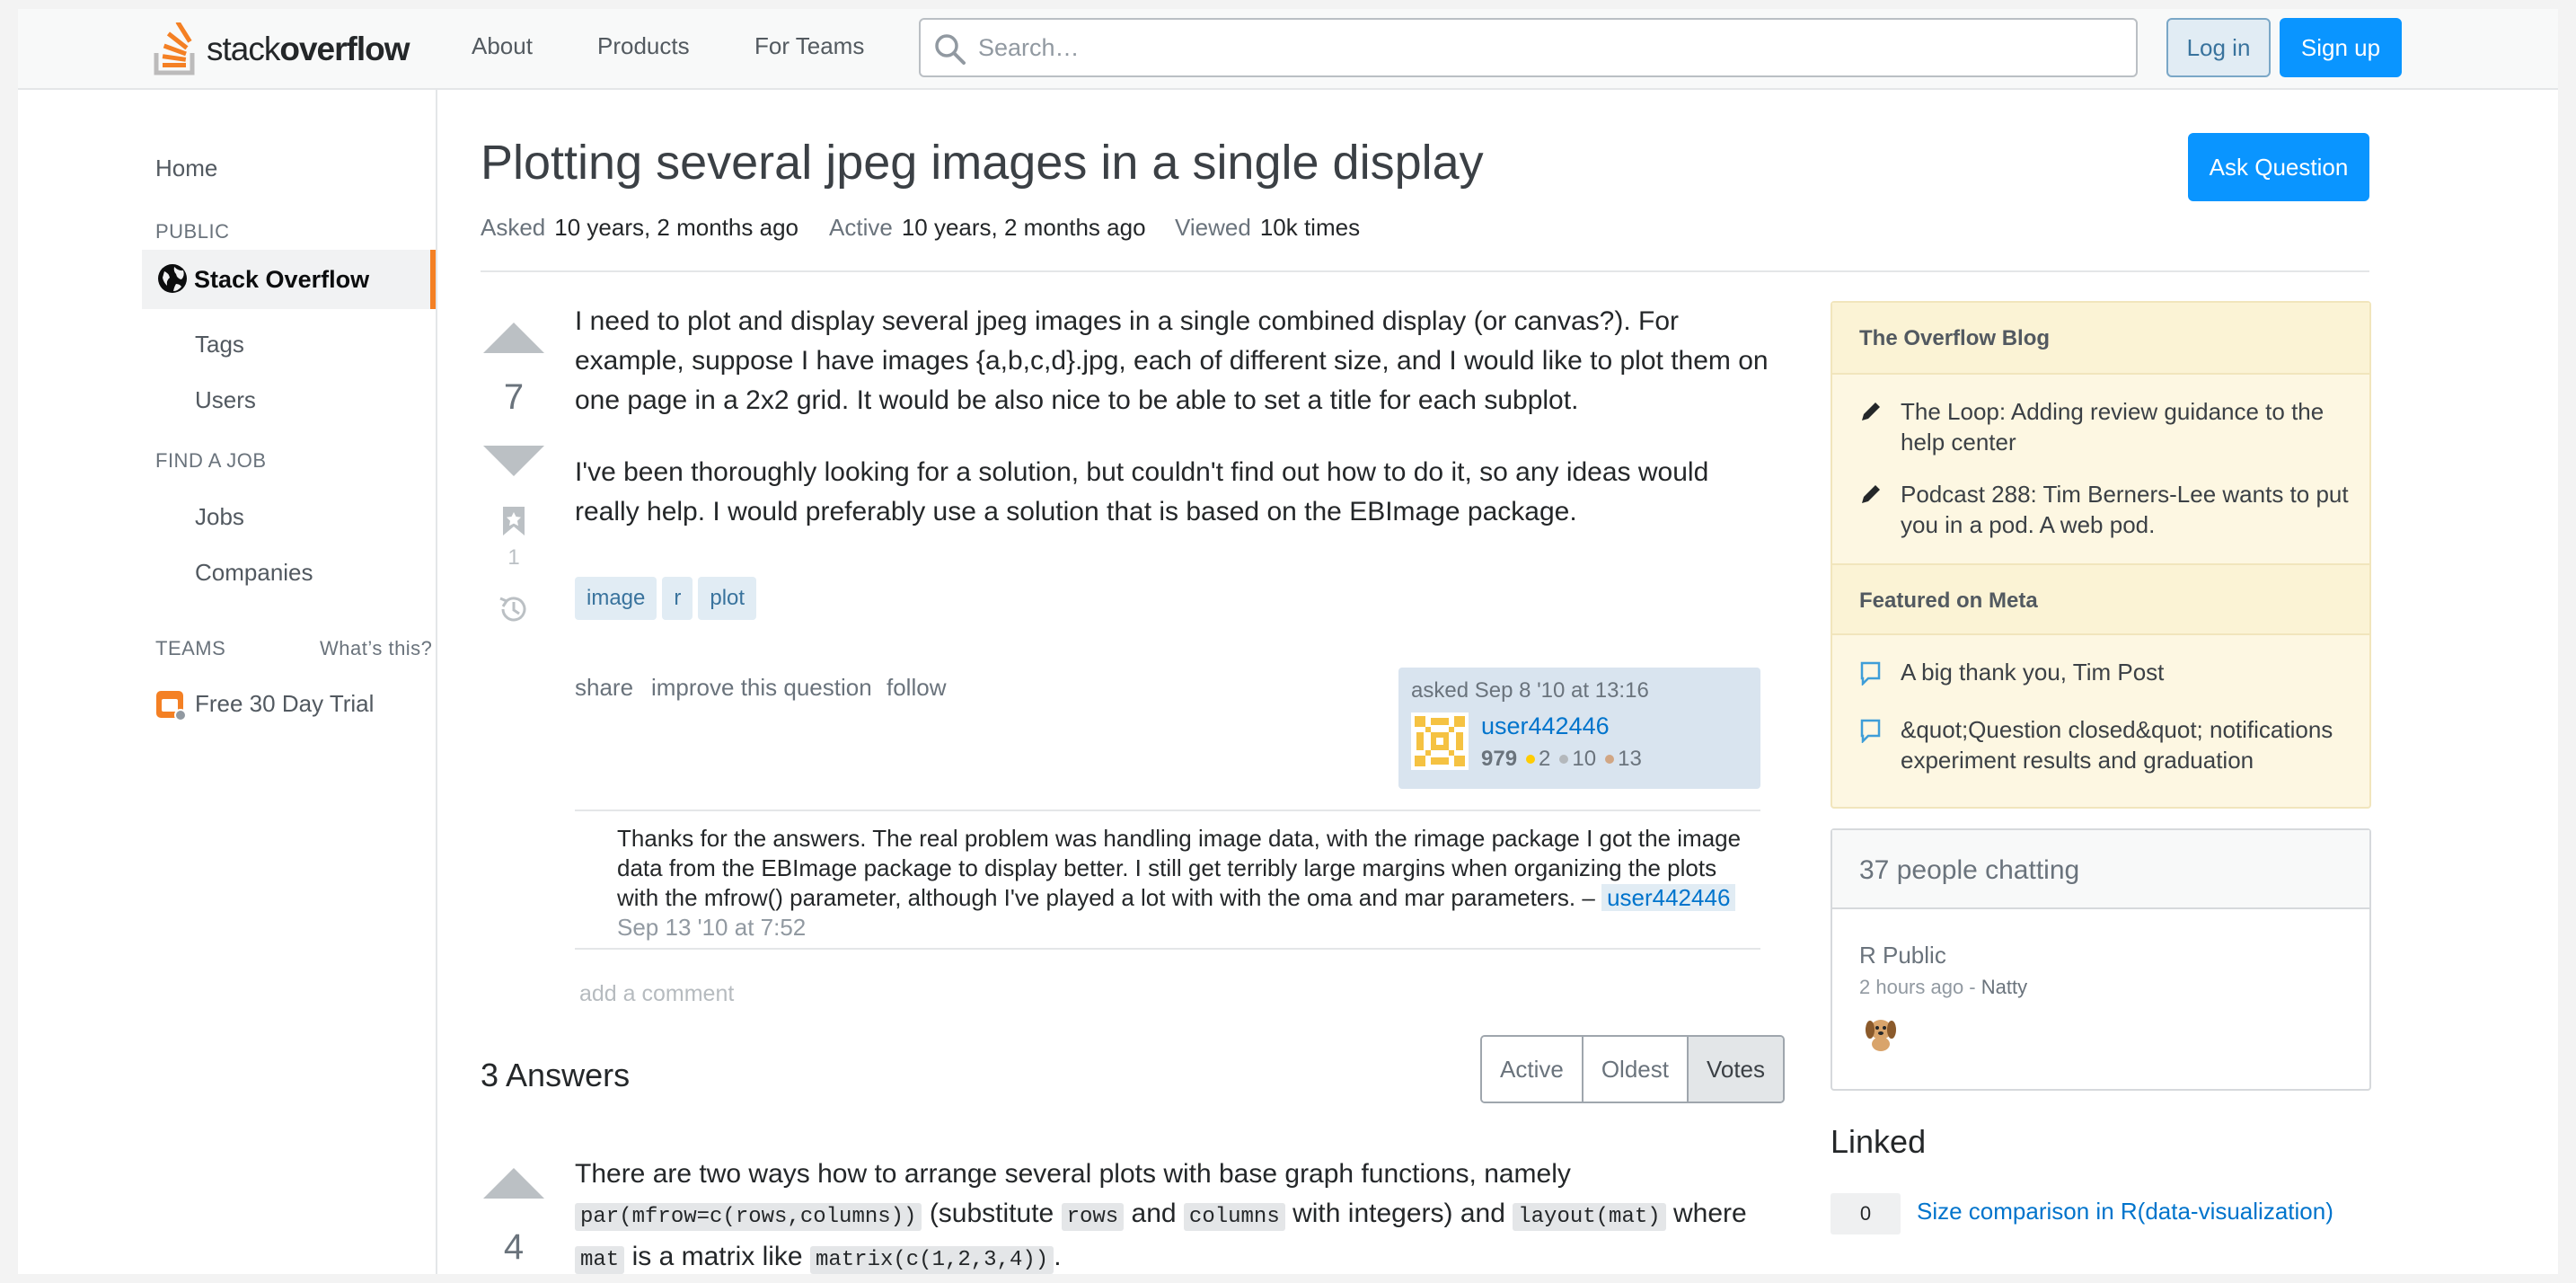  I want to click on tag-r: r, so click(677, 598).